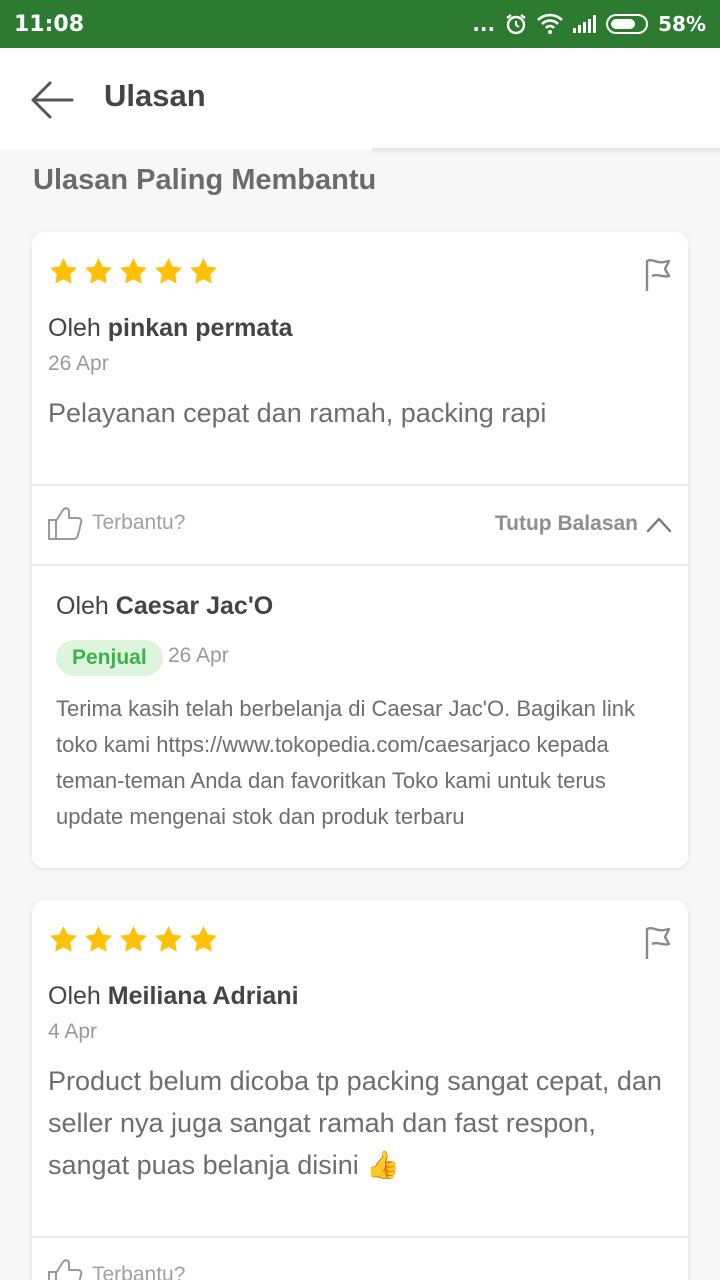 The width and height of the screenshot is (720, 1280). What do you see at coordinates (360, 99) in the screenshot?
I see `app-bar: Ulasan` at bounding box center [360, 99].